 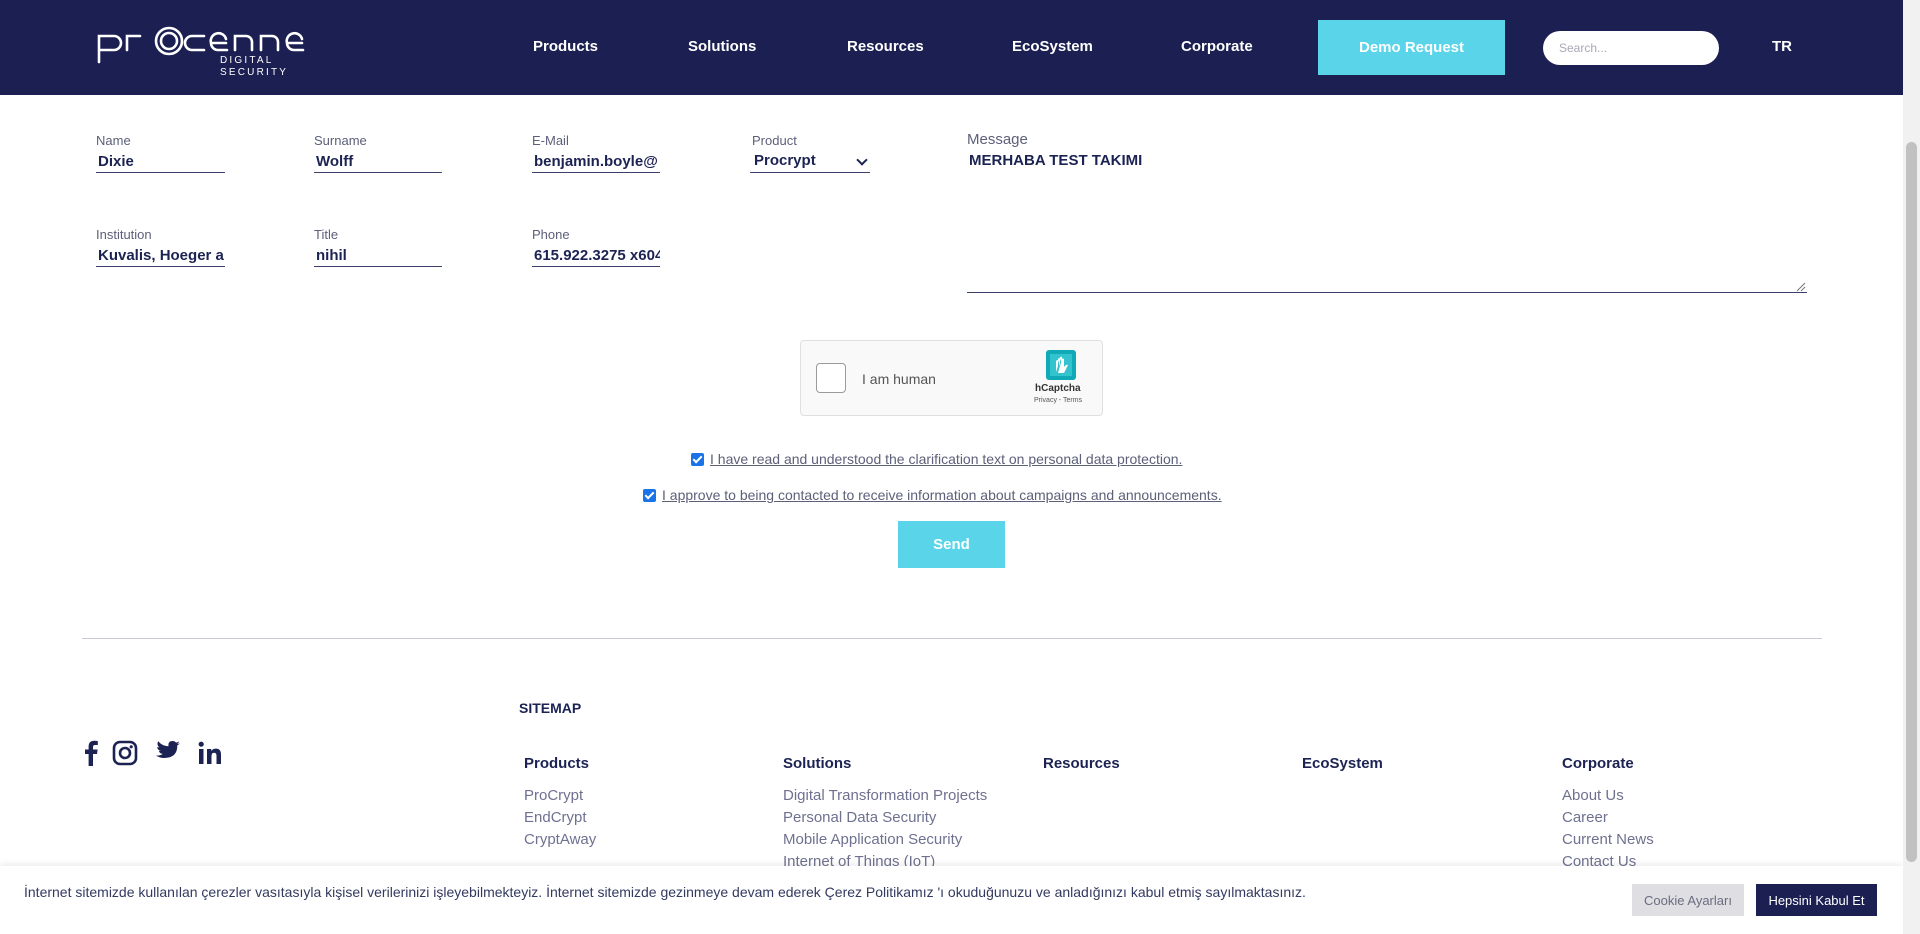 I want to click on send-button: Send, so click(x=951, y=544).